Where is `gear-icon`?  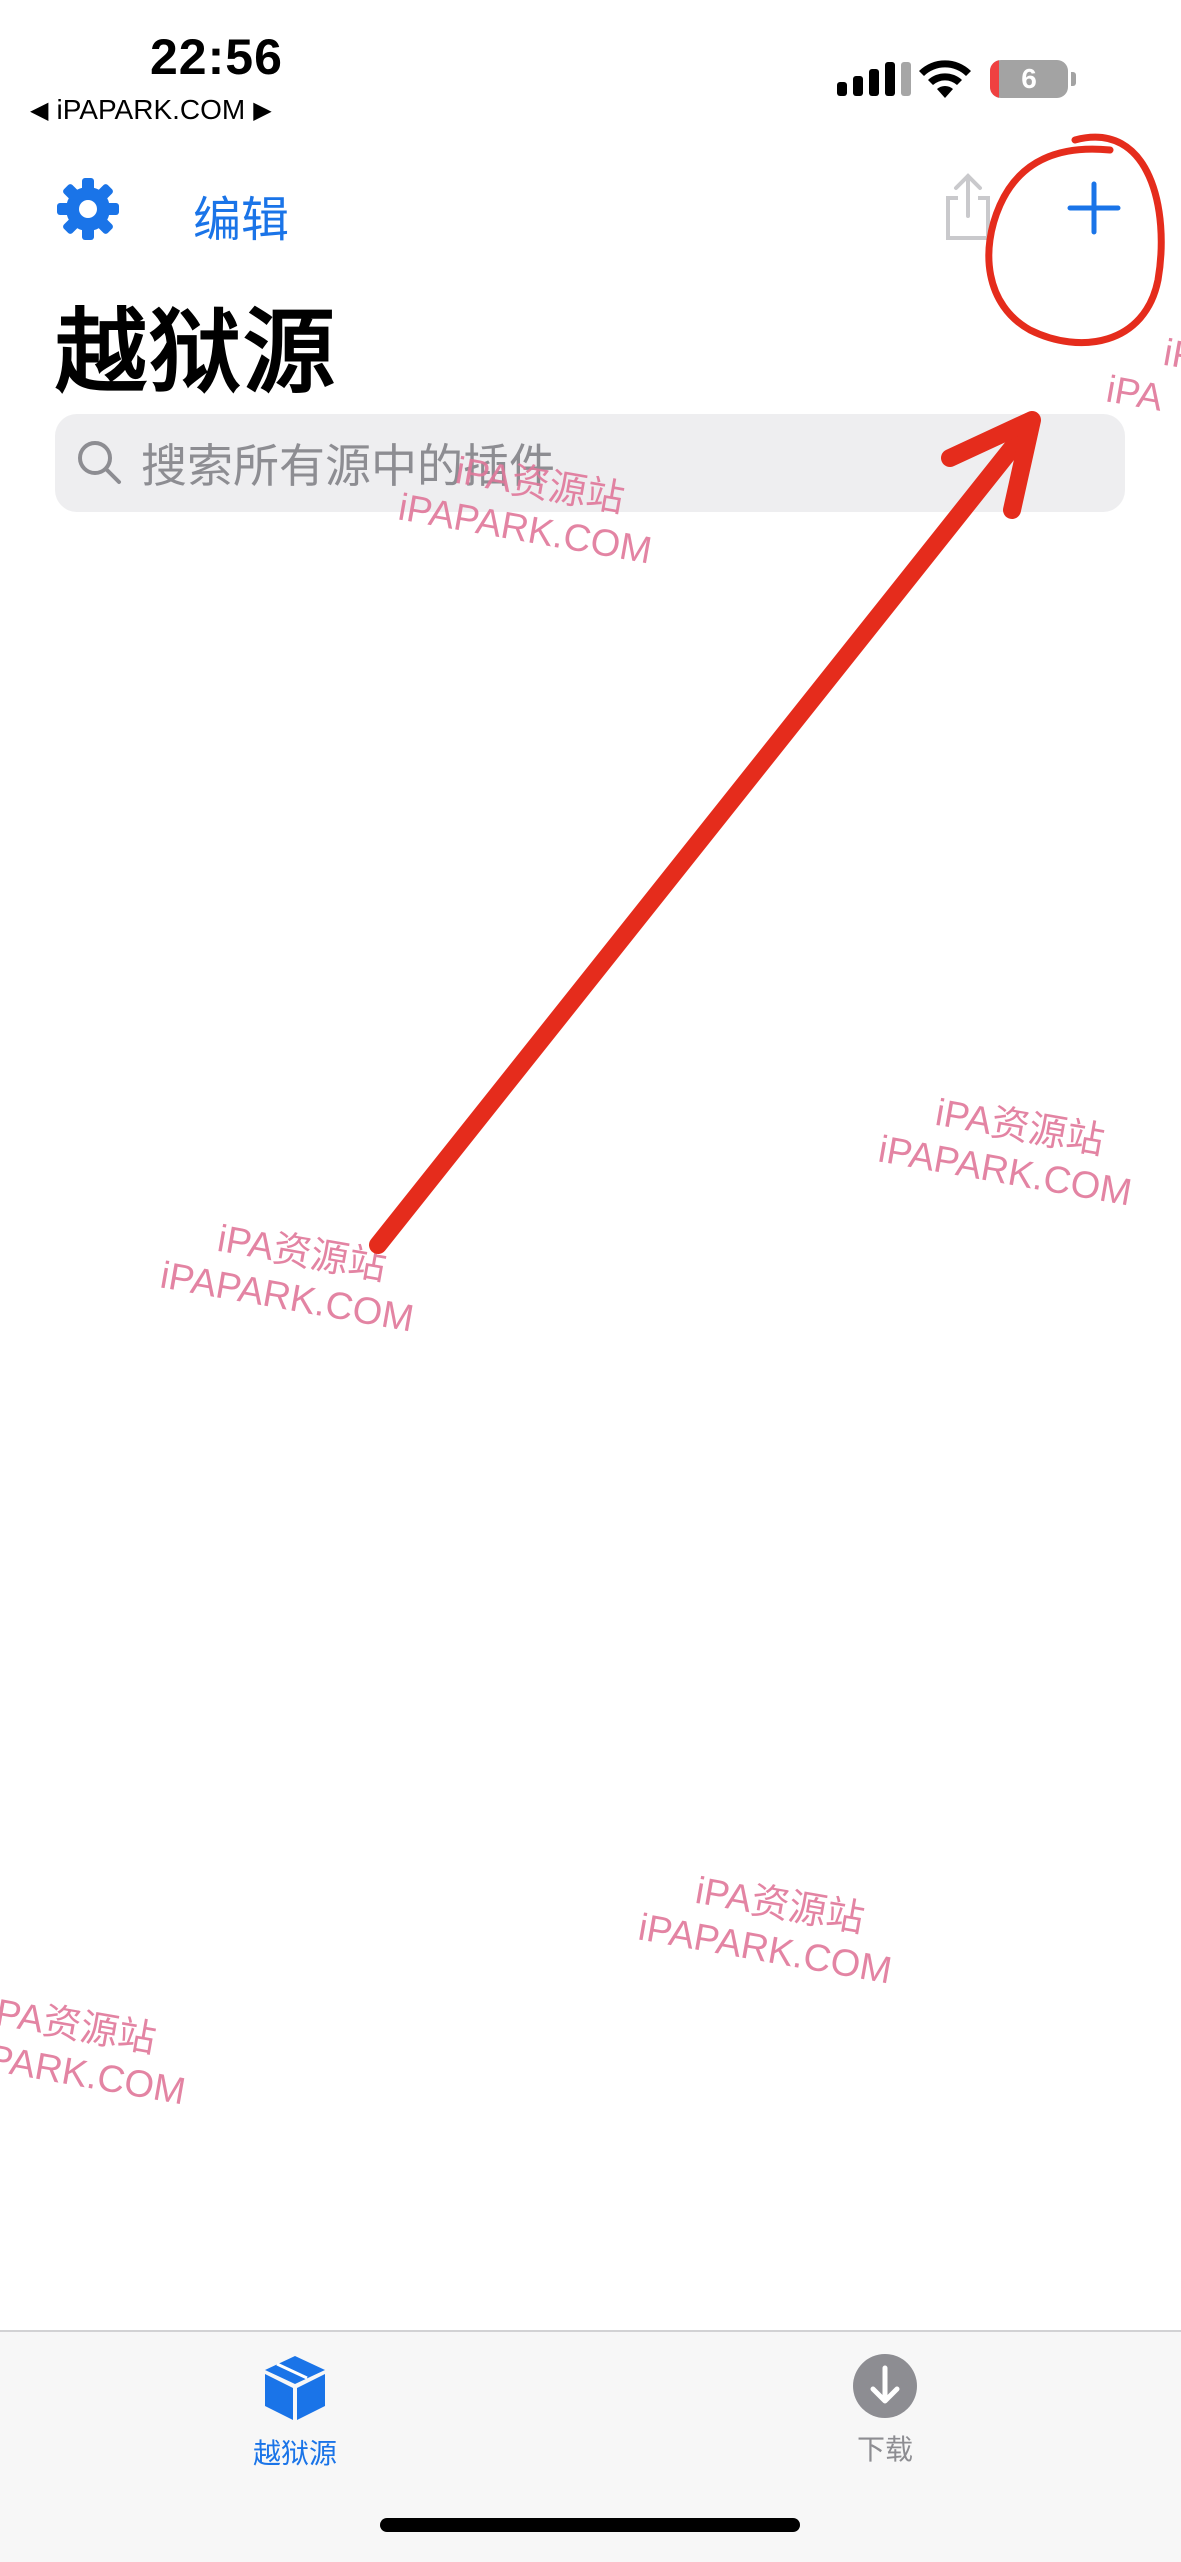 gear-icon is located at coordinates (88, 209).